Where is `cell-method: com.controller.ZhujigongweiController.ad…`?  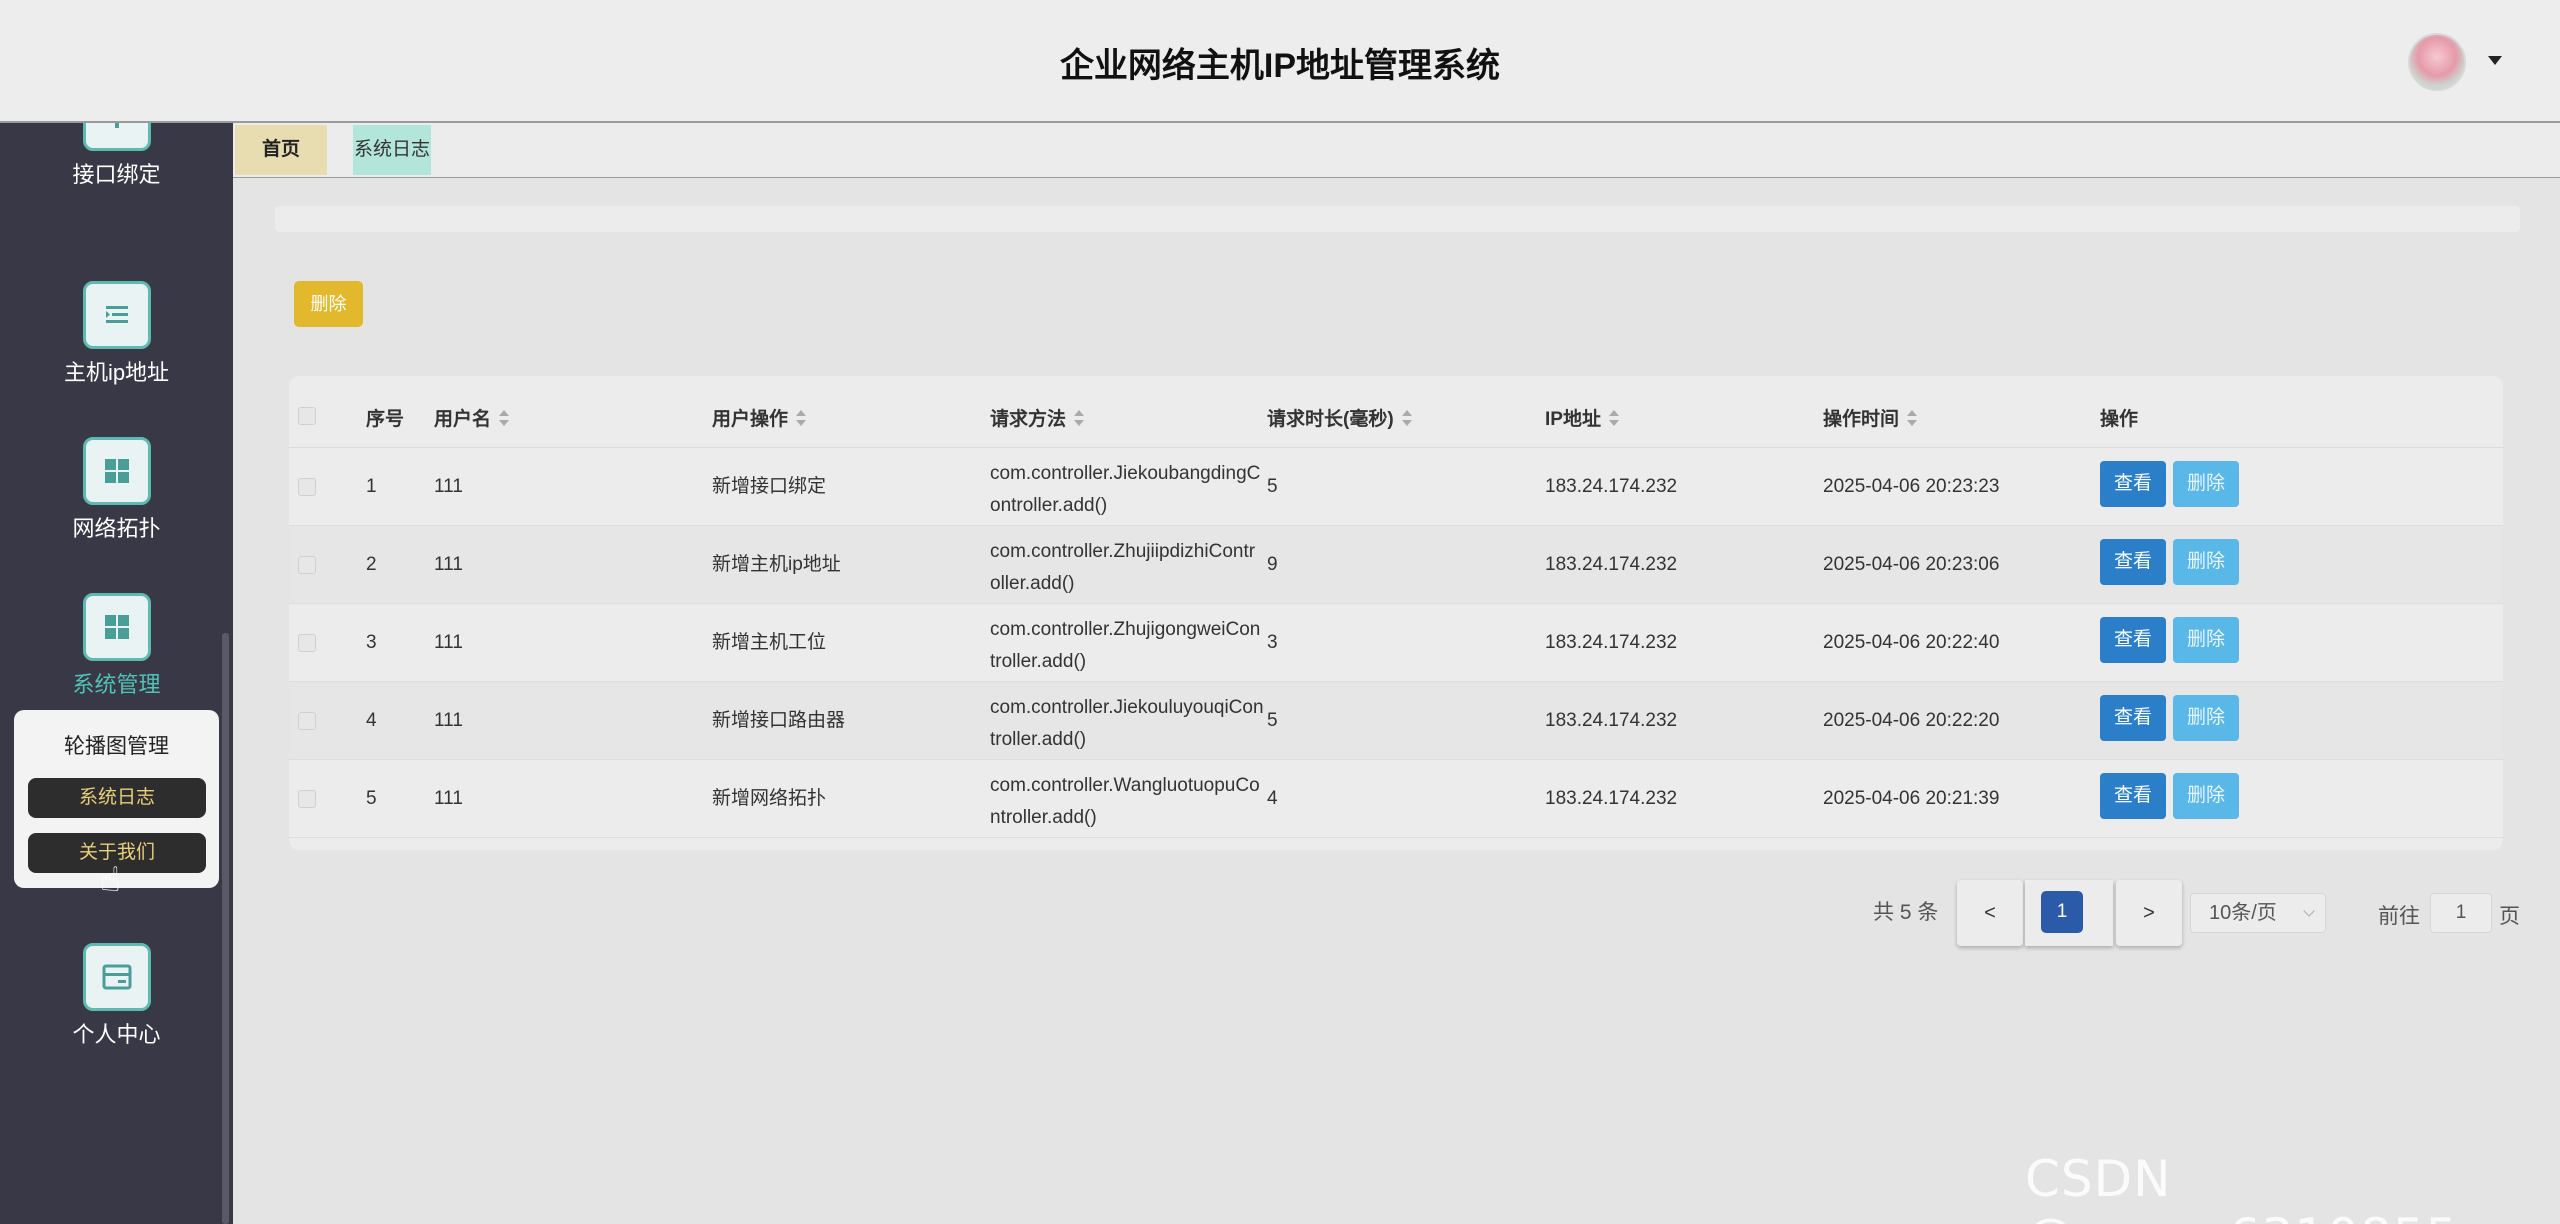 cell-method: com.controller.ZhujigongweiController.ad… is located at coordinates (1125, 645).